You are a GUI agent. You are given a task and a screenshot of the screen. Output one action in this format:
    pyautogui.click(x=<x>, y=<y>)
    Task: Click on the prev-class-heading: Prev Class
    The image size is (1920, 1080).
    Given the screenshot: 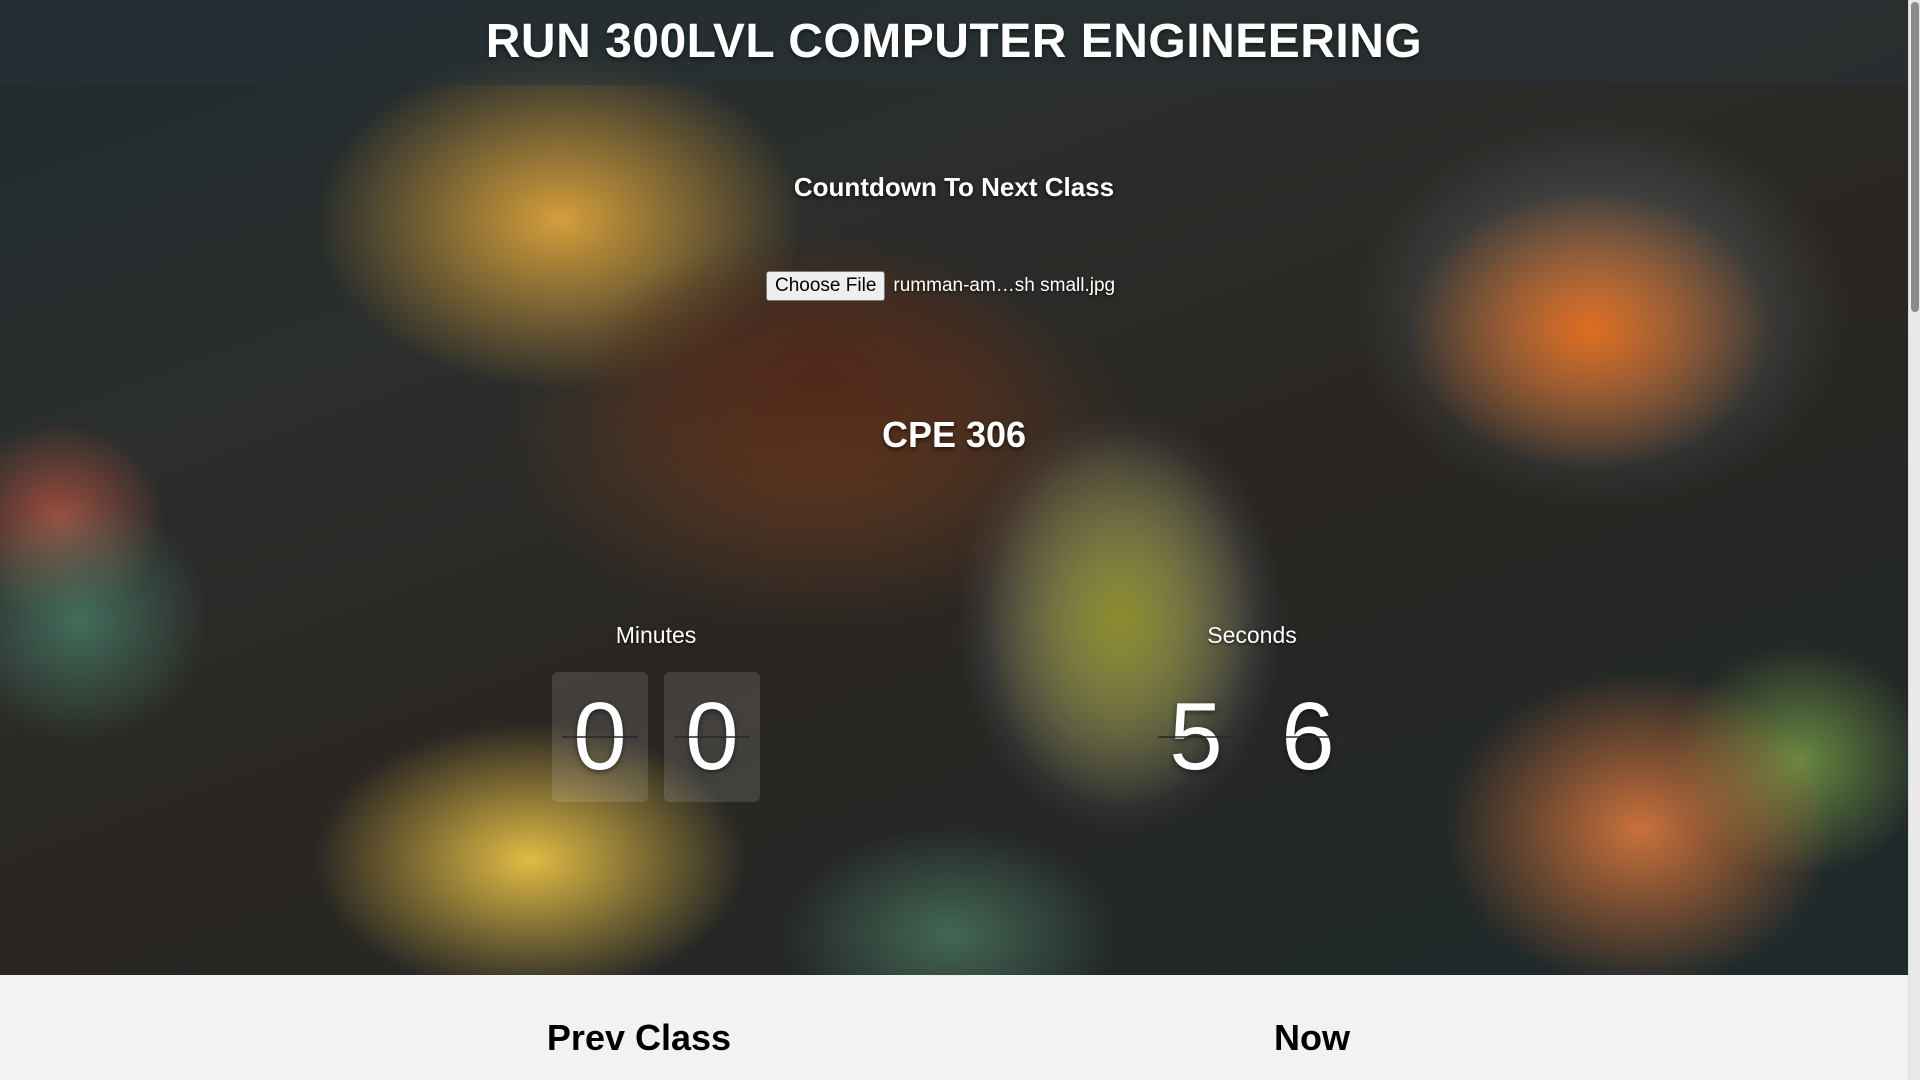 What is the action you would take?
    pyautogui.click(x=639, y=1037)
    